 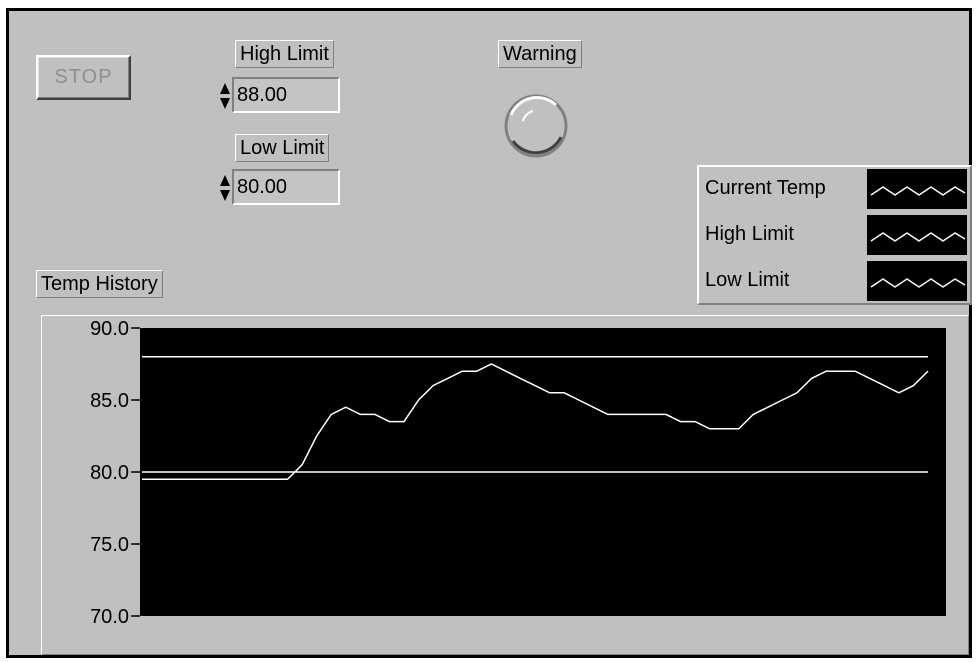 What do you see at coordinates (225, 96) in the screenshot?
I see `high-limit-stepper` at bounding box center [225, 96].